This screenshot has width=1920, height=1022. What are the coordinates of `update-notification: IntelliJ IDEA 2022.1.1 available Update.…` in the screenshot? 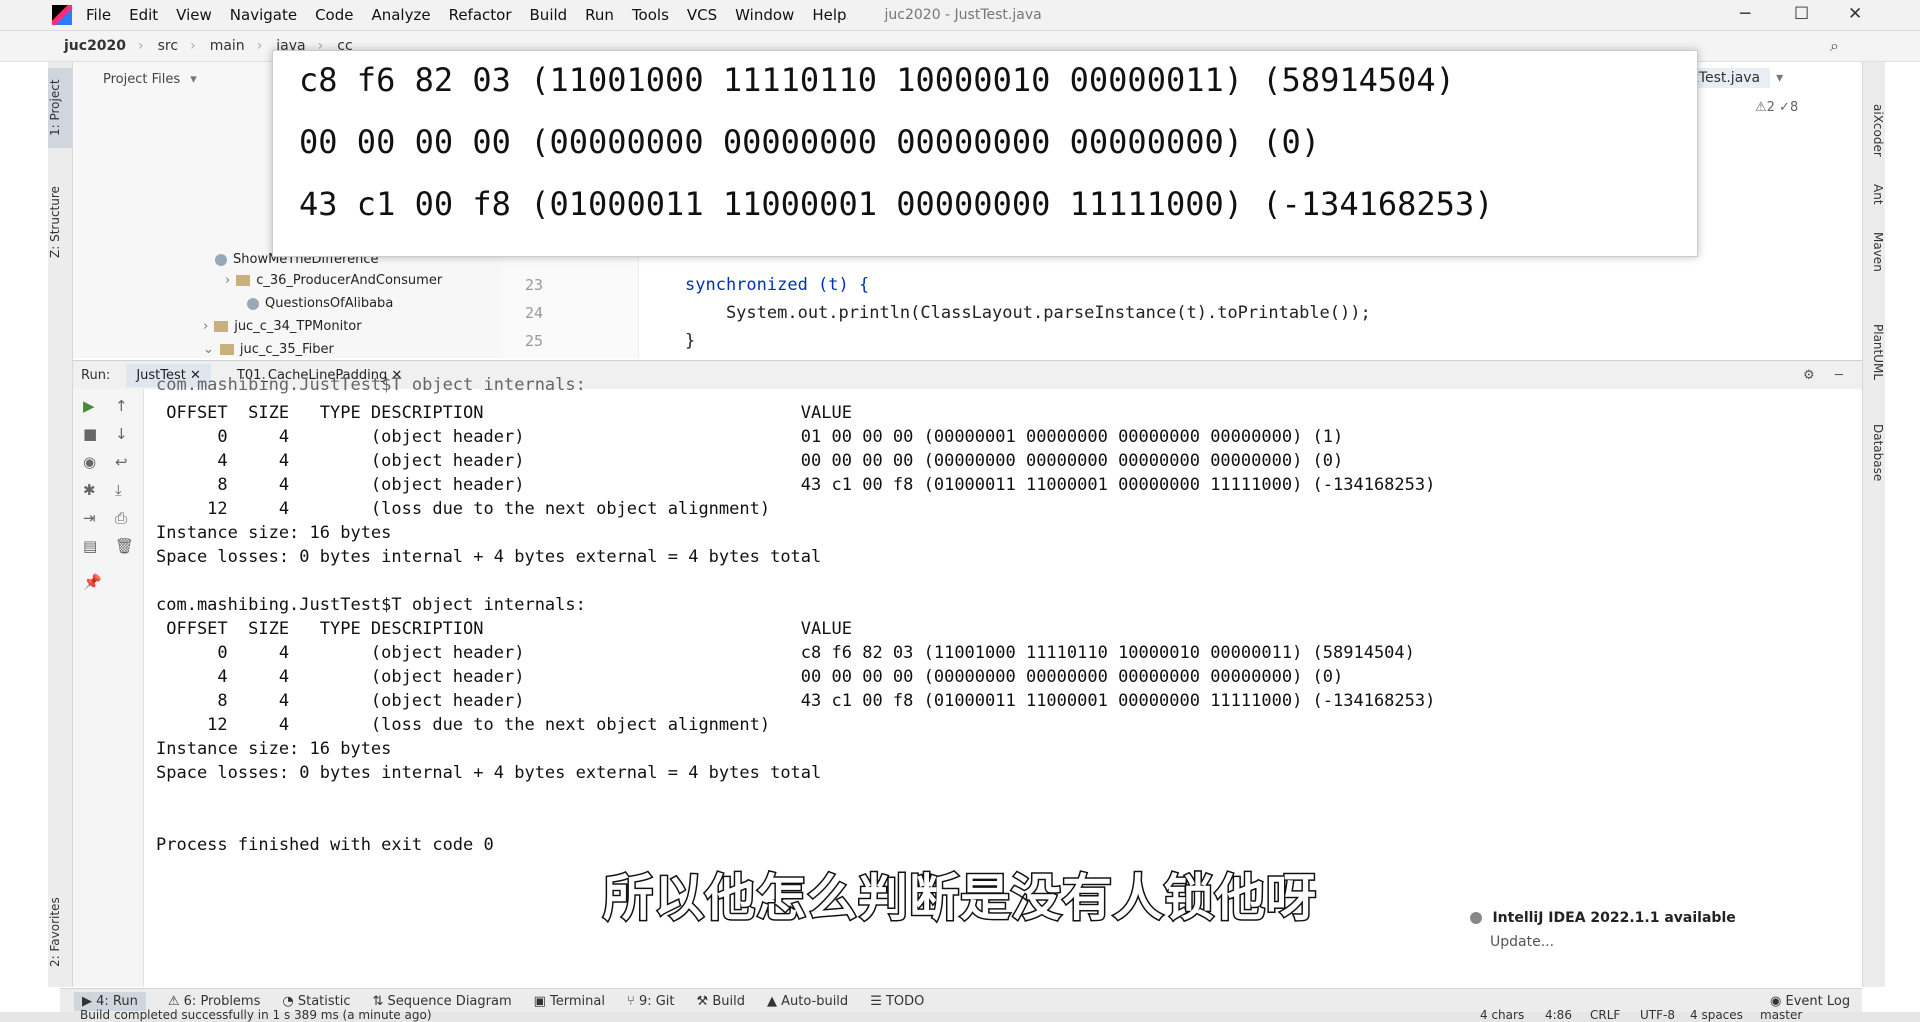 It's located at (1620, 937).